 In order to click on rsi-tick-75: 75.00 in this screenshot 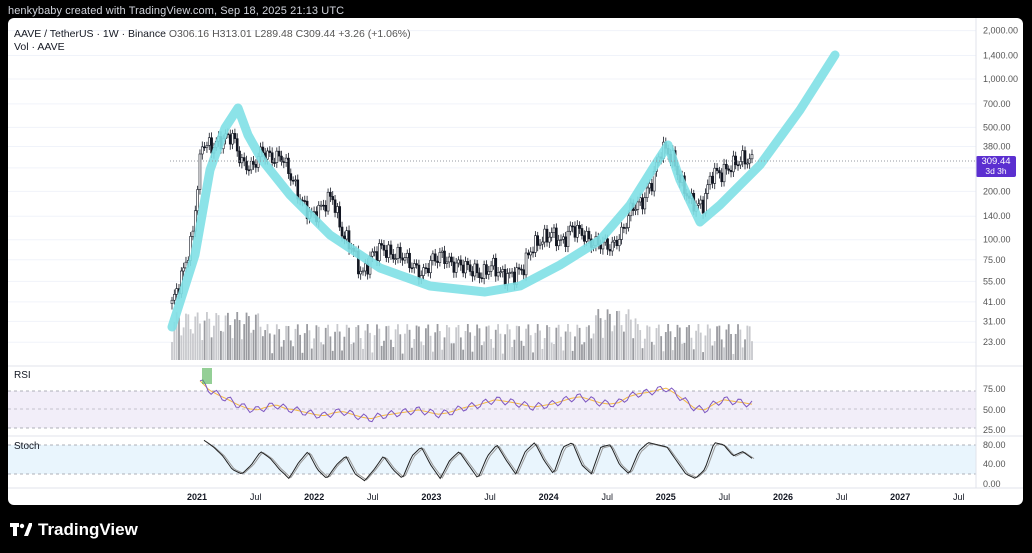, I will do `click(994, 389)`.